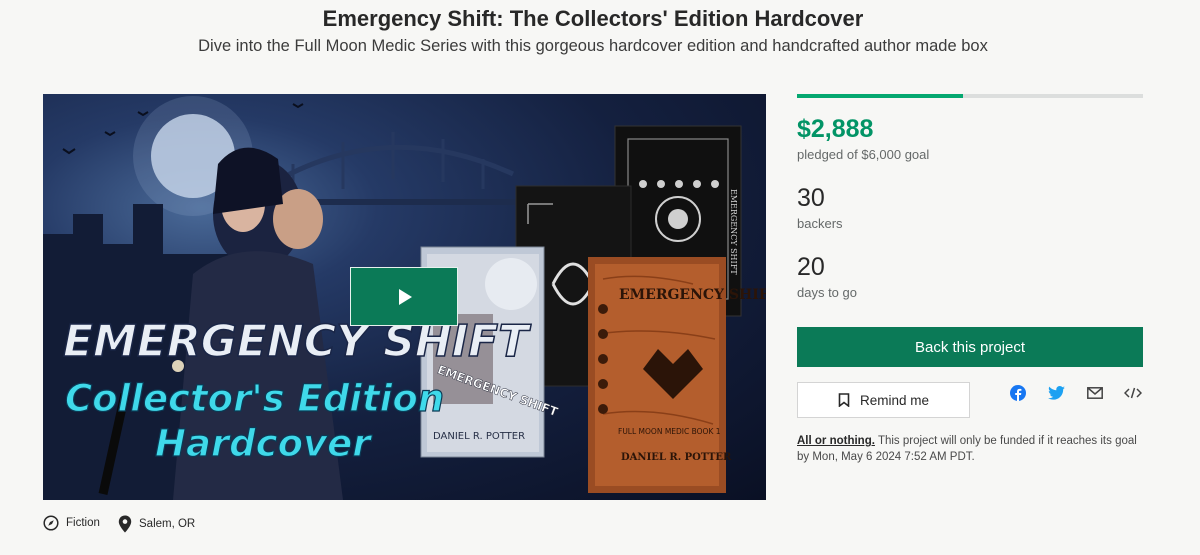 This screenshot has height=555, width=1200. What do you see at coordinates (125, 524) in the screenshot?
I see `location-pin-icon` at bounding box center [125, 524].